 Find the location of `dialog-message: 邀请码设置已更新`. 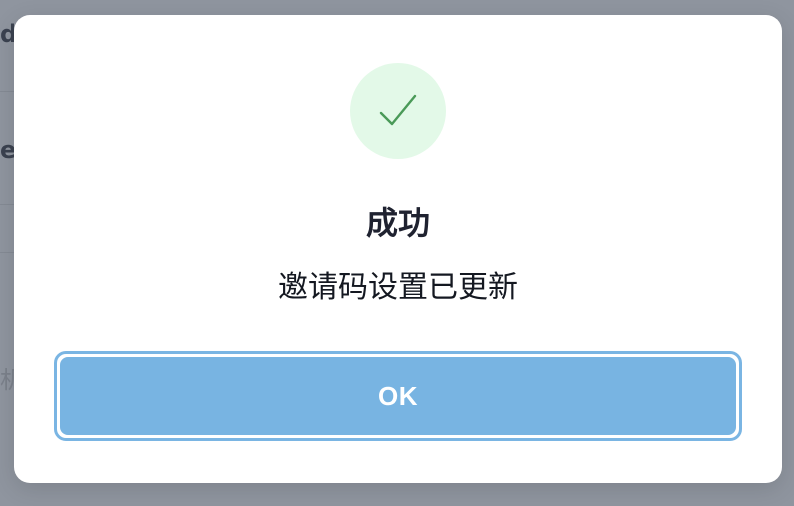

dialog-message: 邀请码设置已更新 is located at coordinates (398, 287).